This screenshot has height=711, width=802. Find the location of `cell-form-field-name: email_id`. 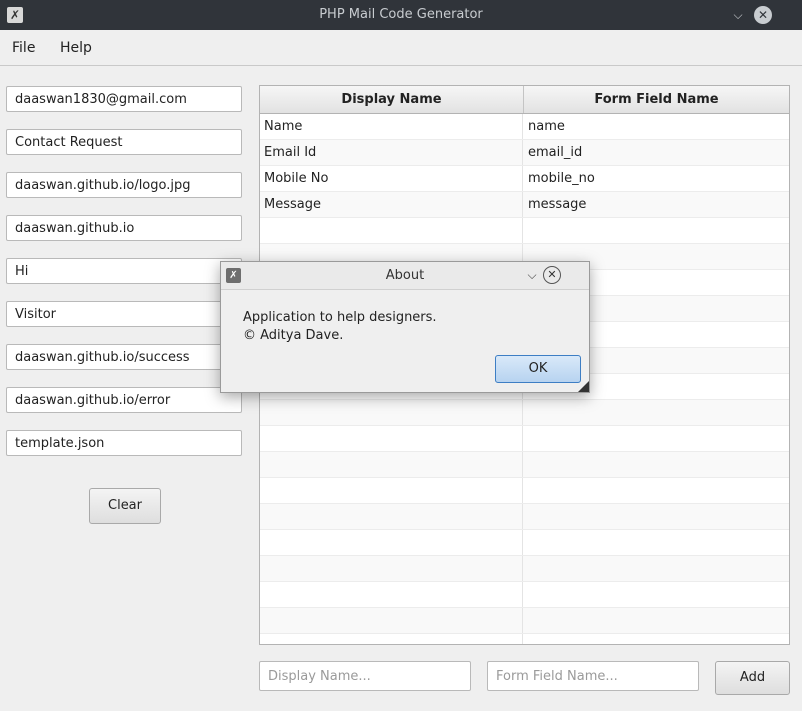

cell-form-field-name: email_id is located at coordinates (656, 152).